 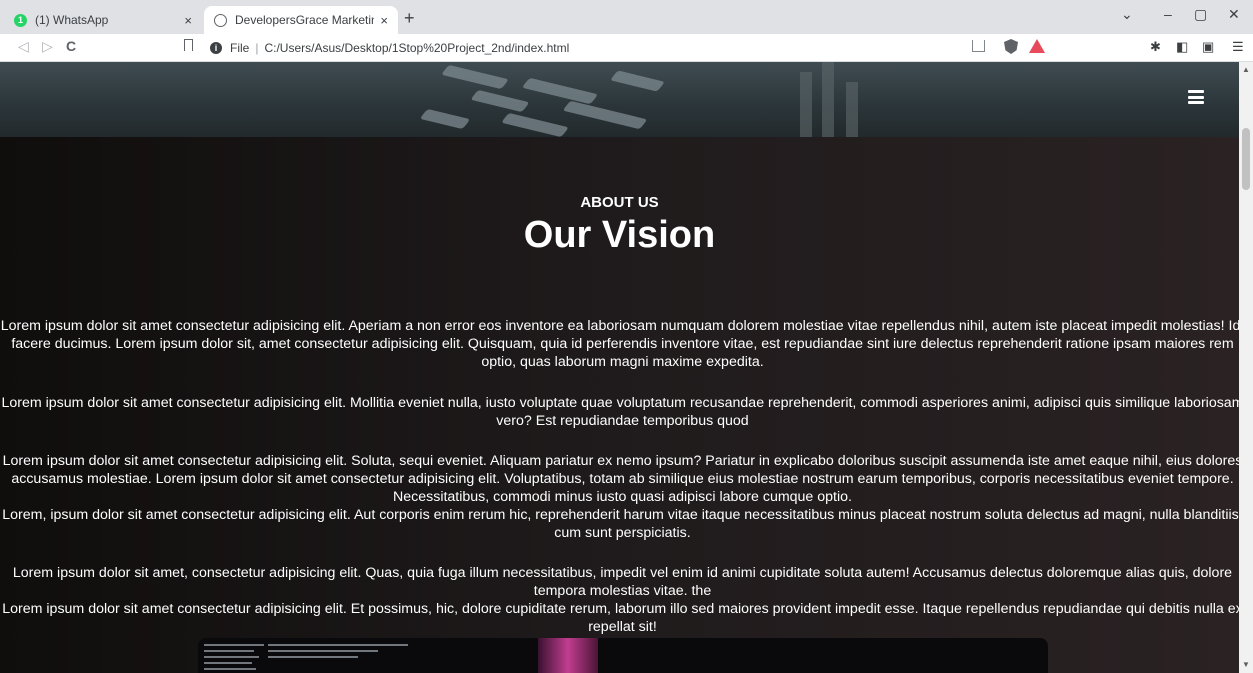 What do you see at coordinates (72, 20) in the screenshot?
I see `tab-title: (1) WhatsApp` at bounding box center [72, 20].